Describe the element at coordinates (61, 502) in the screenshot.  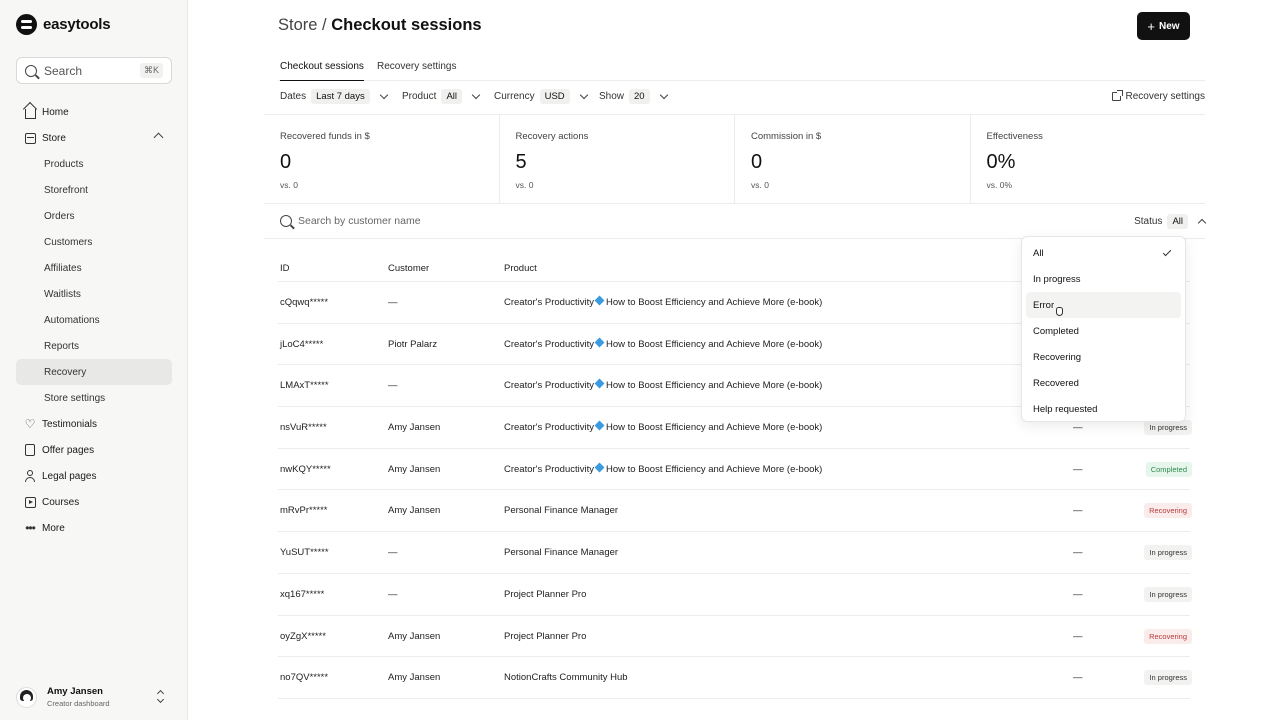
I see `sidebar-item-label: Courses` at that location.